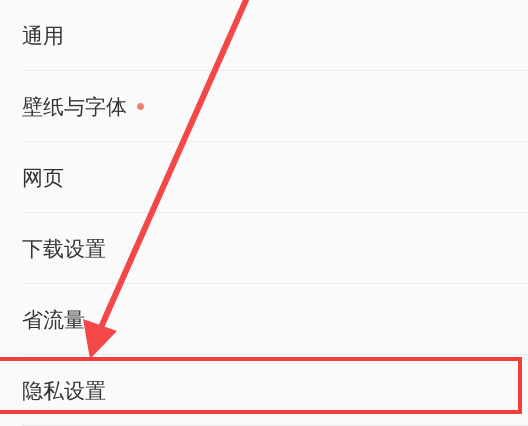 The image size is (528, 426). What do you see at coordinates (64, 390) in the screenshot?
I see `settings-item: 隐私设置` at bounding box center [64, 390].